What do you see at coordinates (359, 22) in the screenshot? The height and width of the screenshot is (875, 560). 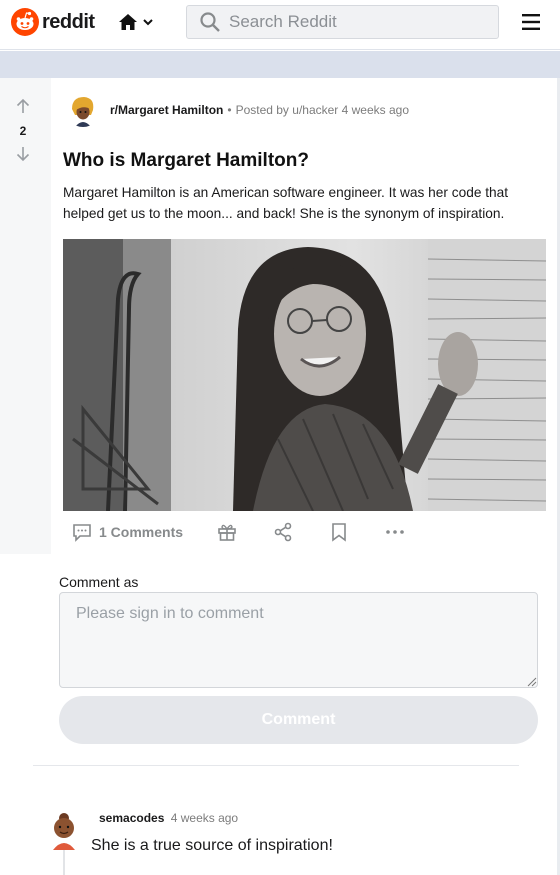 I see `search-input` at bounding box center [359, 22].